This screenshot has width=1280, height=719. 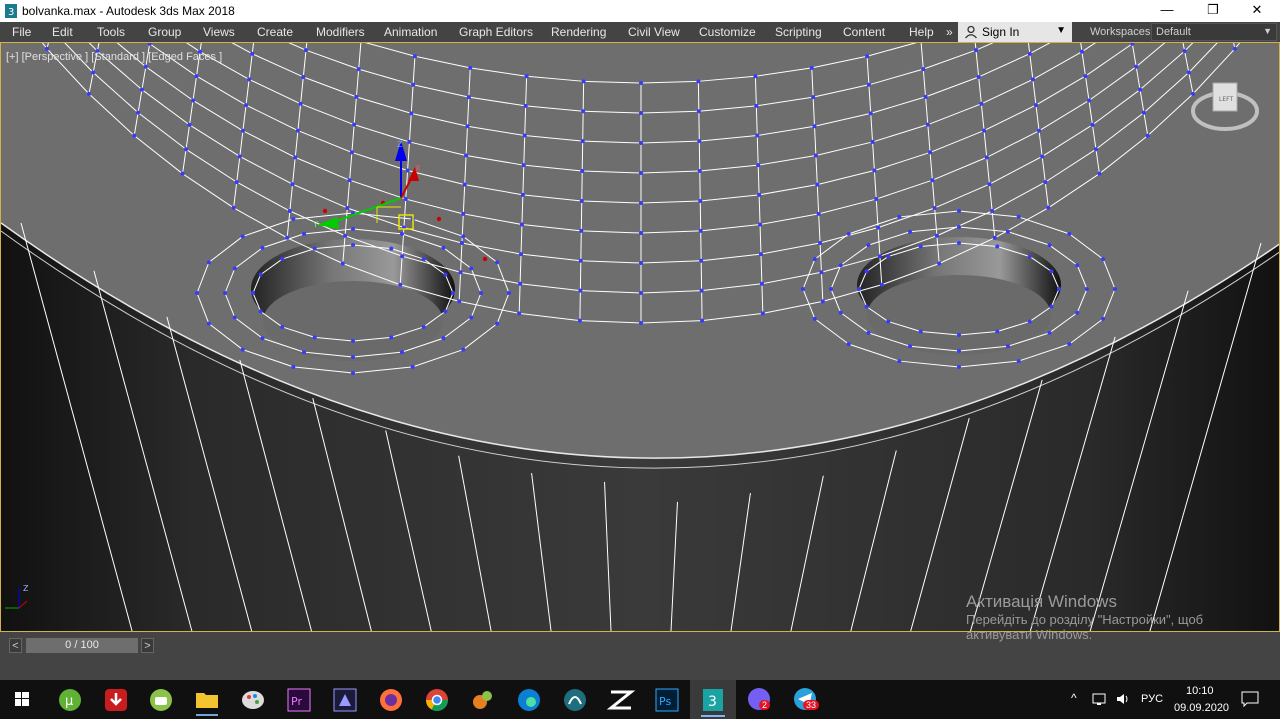 I want to click on menu-modifiers: Modifiers, so click(x=340, y=32).